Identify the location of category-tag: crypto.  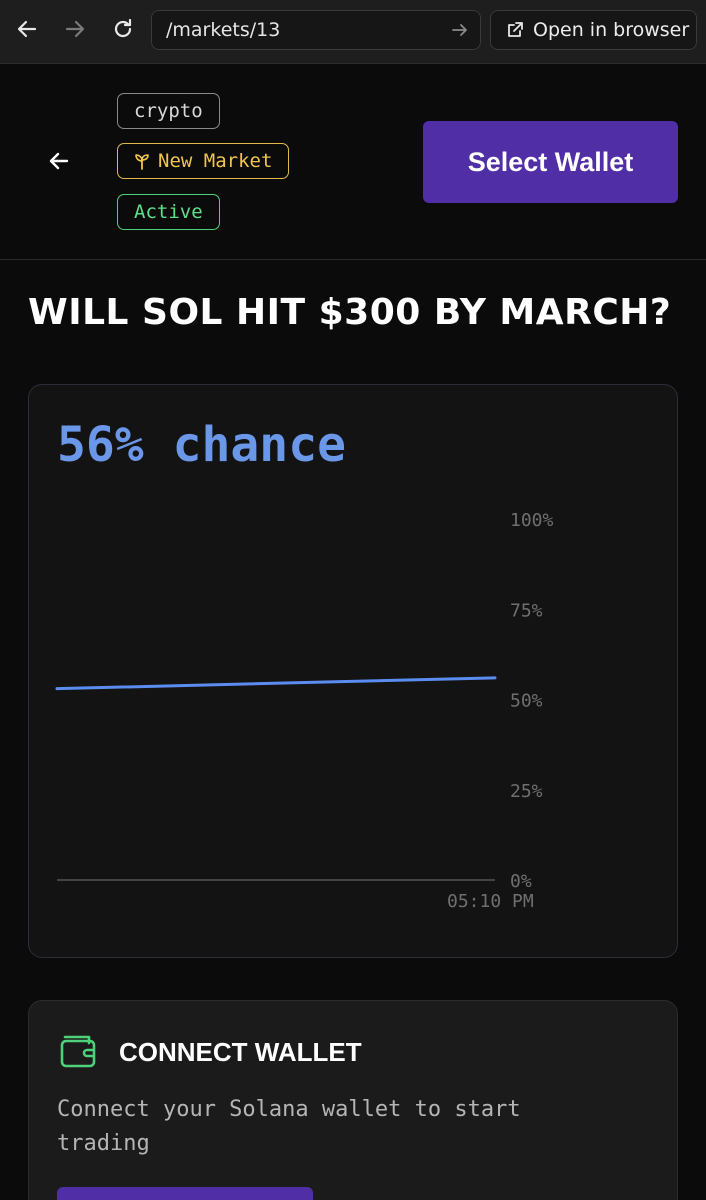
(168, 111).